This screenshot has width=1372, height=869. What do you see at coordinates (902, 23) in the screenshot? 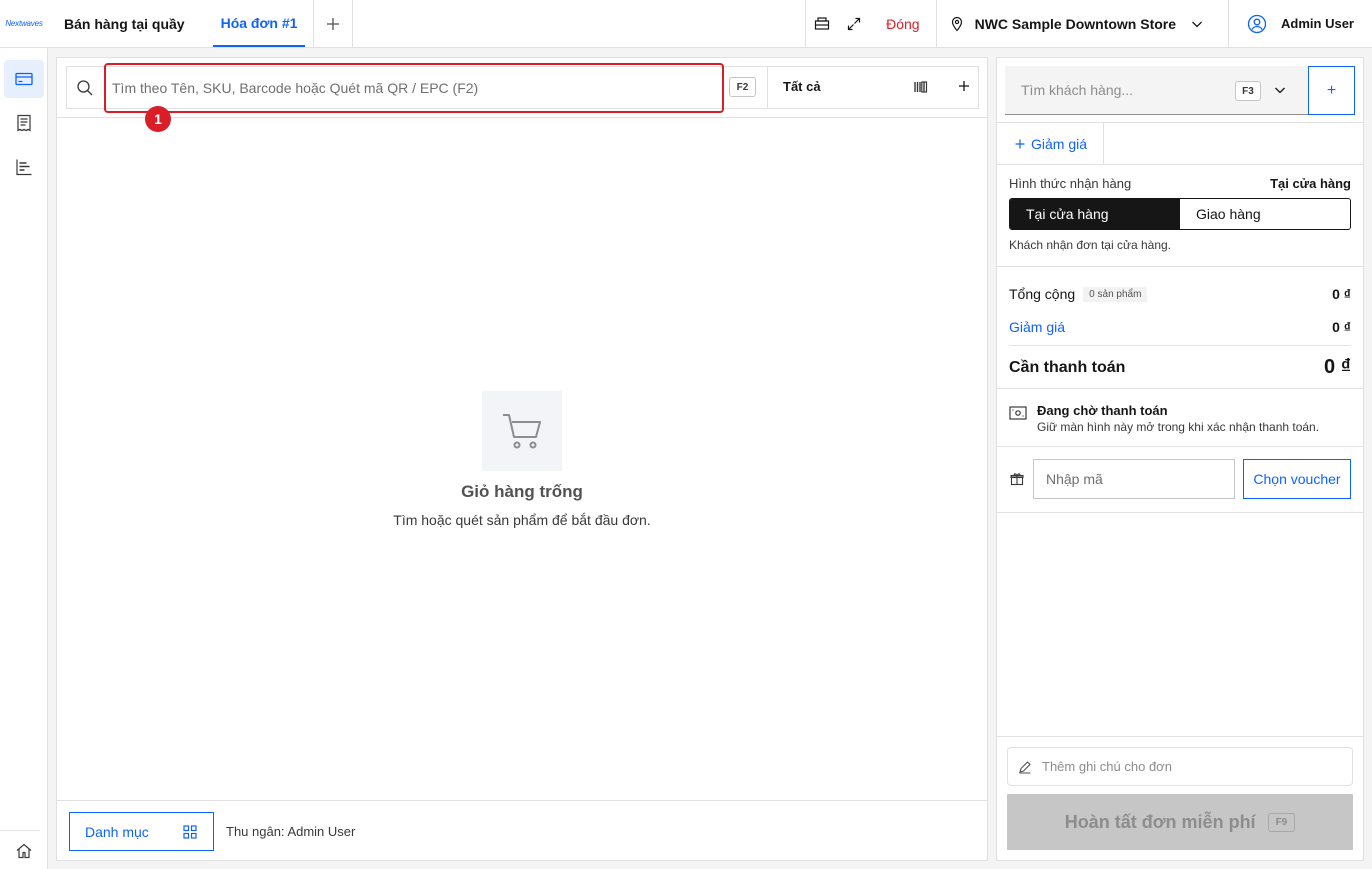
I see `close-button: Đóng` at bounding box center [902, 23].